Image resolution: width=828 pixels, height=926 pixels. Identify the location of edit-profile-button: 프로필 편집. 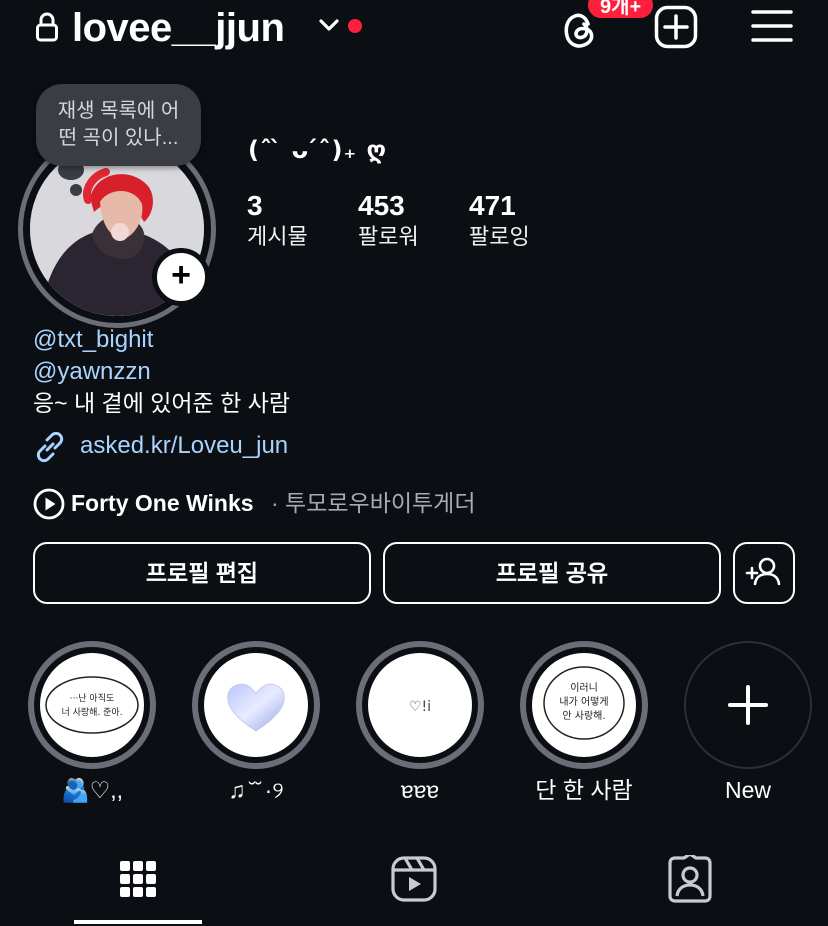
(202, 573).